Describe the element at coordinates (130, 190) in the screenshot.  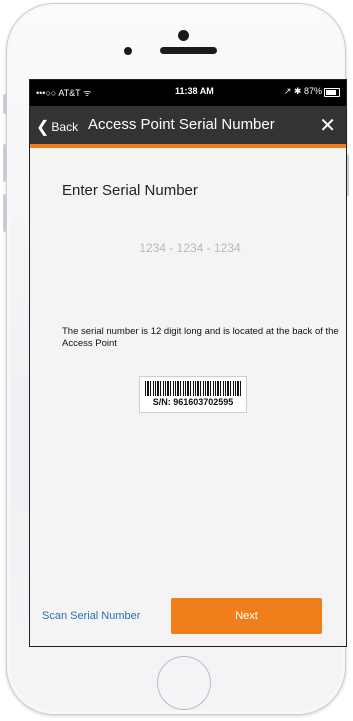
I see `section-heading: Enter Serial Number` at that location.